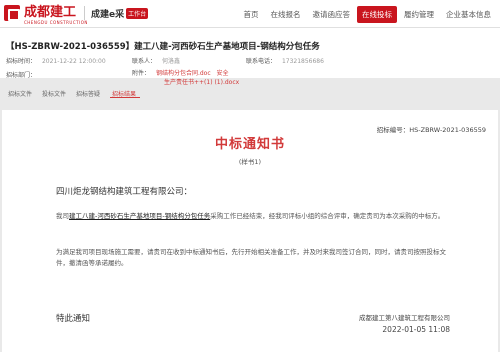 This screenshot has height=352, width=500. What do you see at coordinates (85, 13) in the screenshot?
I see `brand-divider` at bounding box center [85, 13].